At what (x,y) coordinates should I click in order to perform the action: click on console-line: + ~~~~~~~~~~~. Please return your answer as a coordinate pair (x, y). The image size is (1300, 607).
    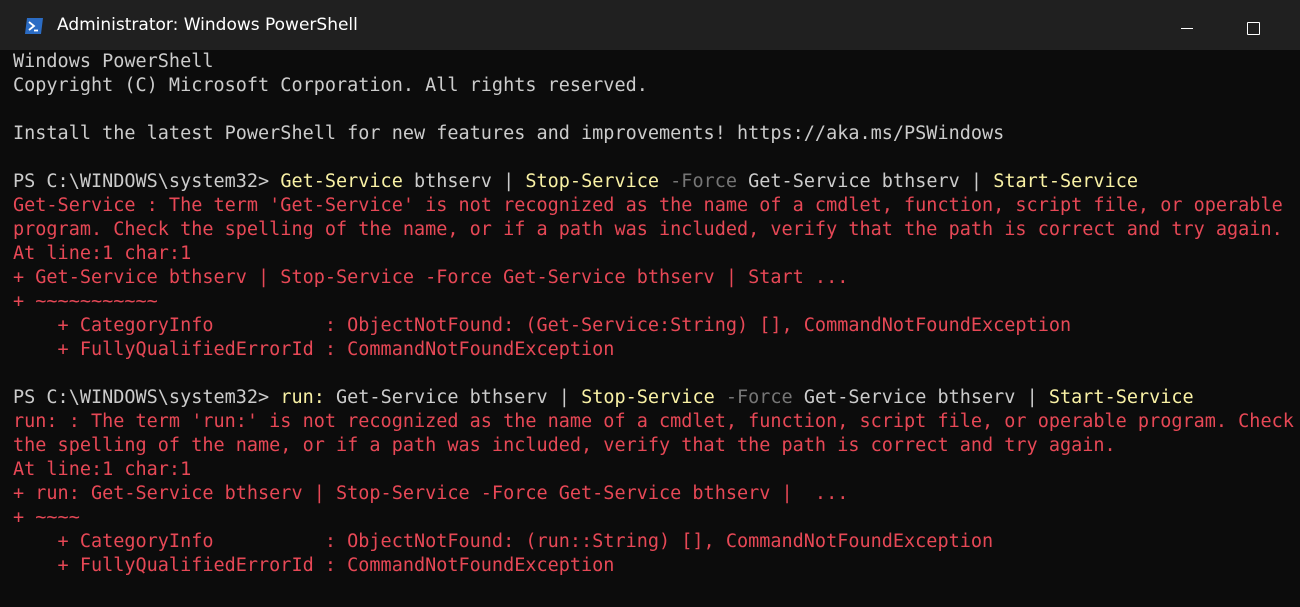
    Looking at the image, I should click on (655, 302).